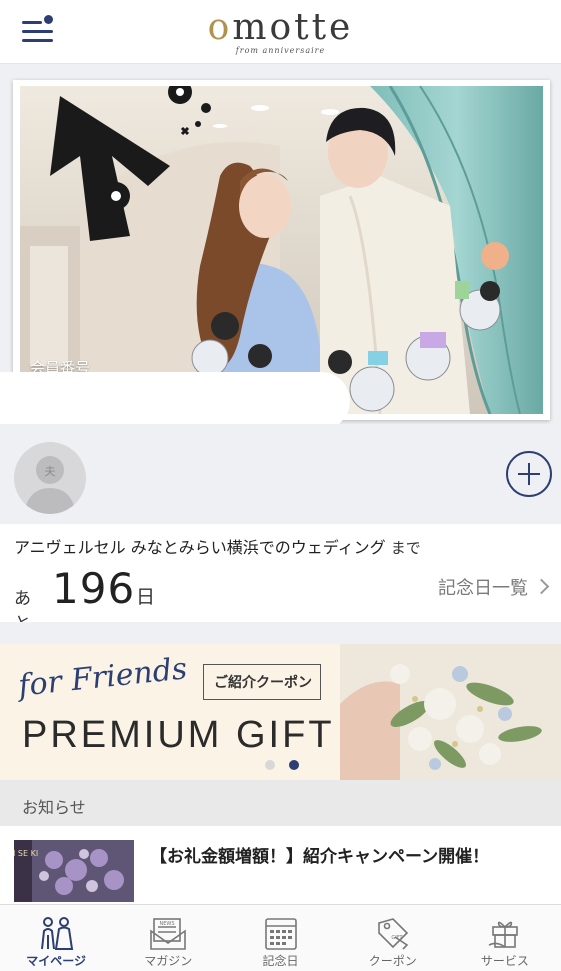 This screenshot has width=561, height=971. I want to click on bottom-navigation: マイページ NEWS マガジン 記念日 GIFT クーポン サービス, so click(280, 937).